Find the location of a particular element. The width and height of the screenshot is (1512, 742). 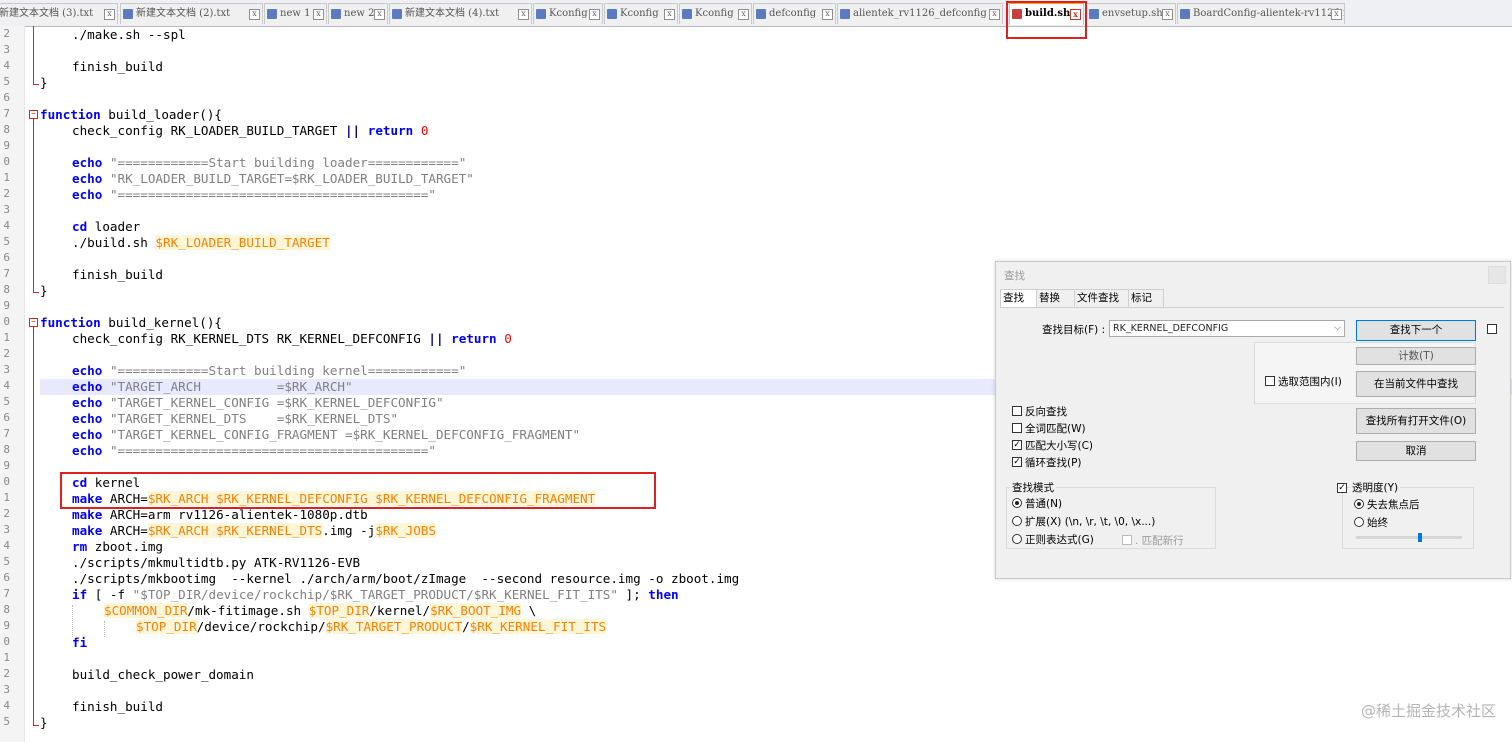

wrap-around-checkbox: ✓ is located at coordinates (1017, 462).